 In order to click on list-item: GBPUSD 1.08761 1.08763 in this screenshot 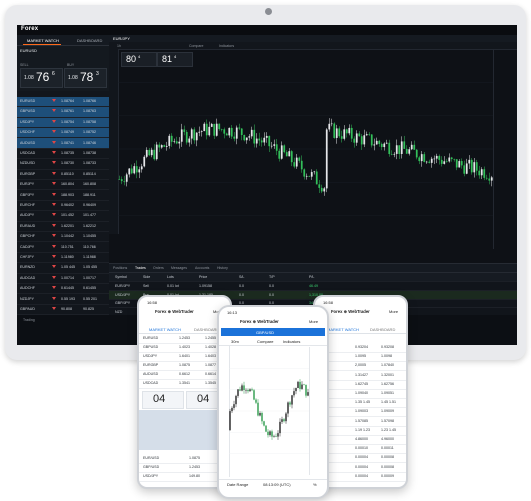, I will do `click(63, 112)`.